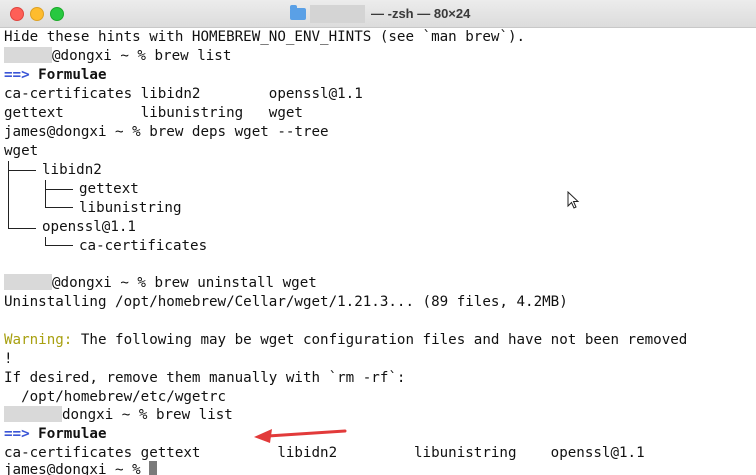 The width and height of the screenshot is (756, 475). I want to click on prompt-text: james@dongxi ~ %, so click(77, 468).